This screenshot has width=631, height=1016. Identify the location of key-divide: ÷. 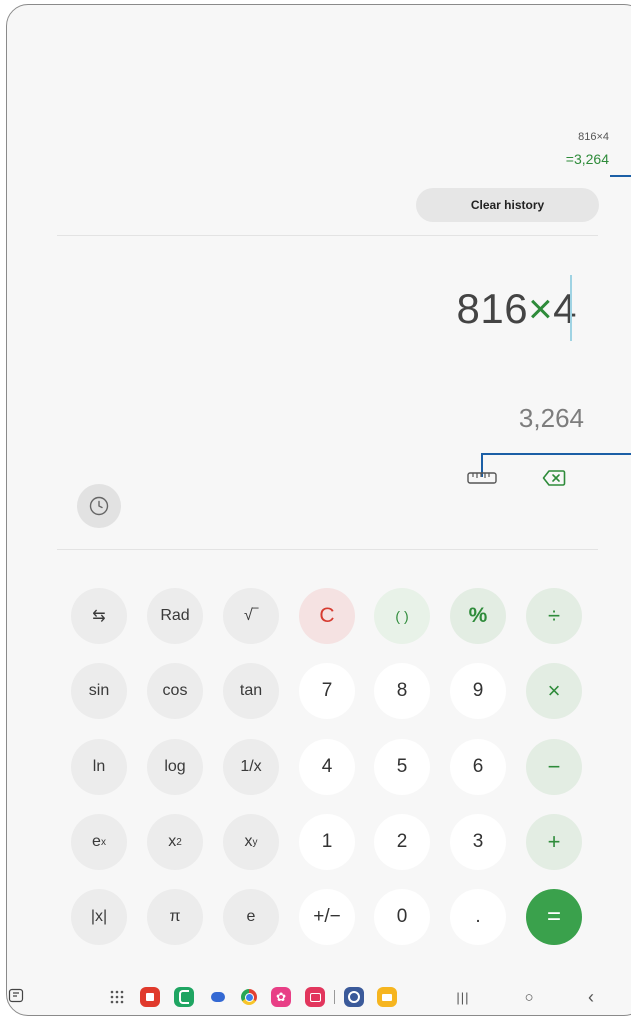
(554, 616).